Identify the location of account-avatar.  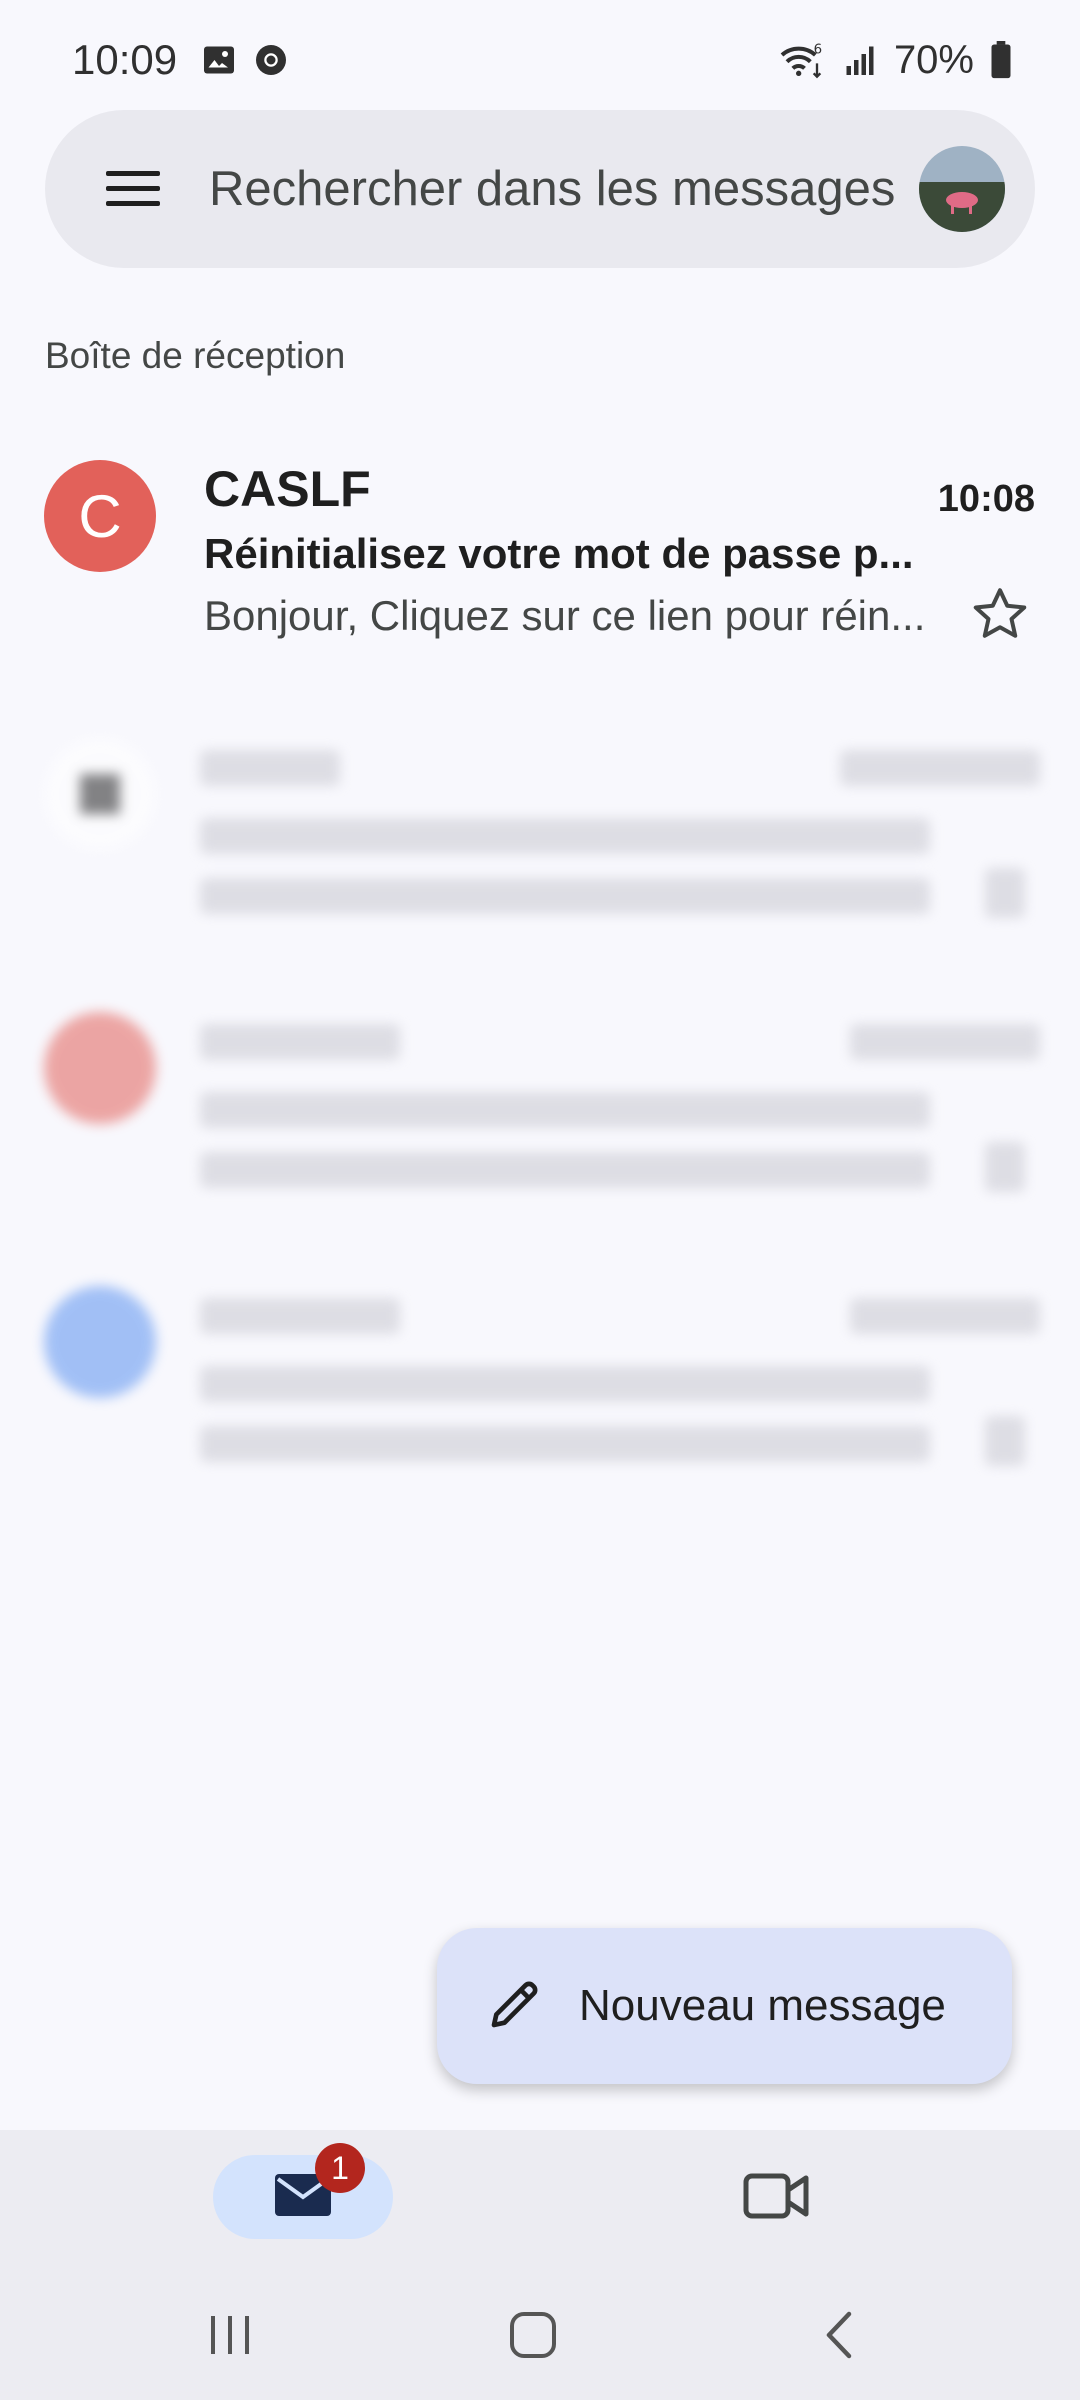
(962, 189).